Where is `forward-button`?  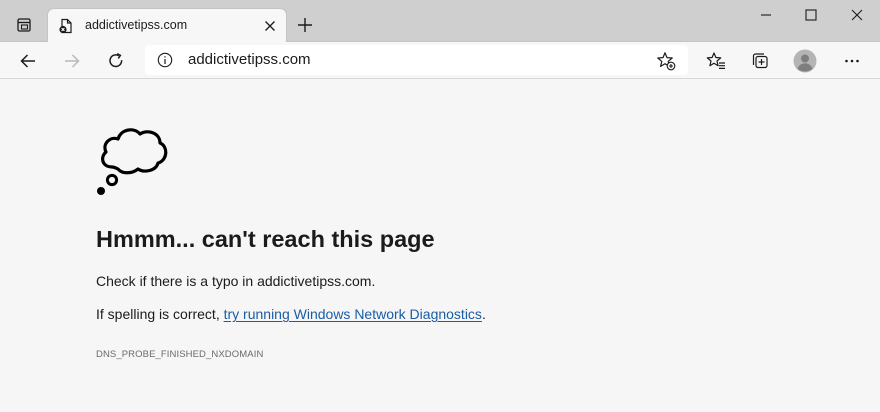
forward-button is located at coordinates (72, 60).